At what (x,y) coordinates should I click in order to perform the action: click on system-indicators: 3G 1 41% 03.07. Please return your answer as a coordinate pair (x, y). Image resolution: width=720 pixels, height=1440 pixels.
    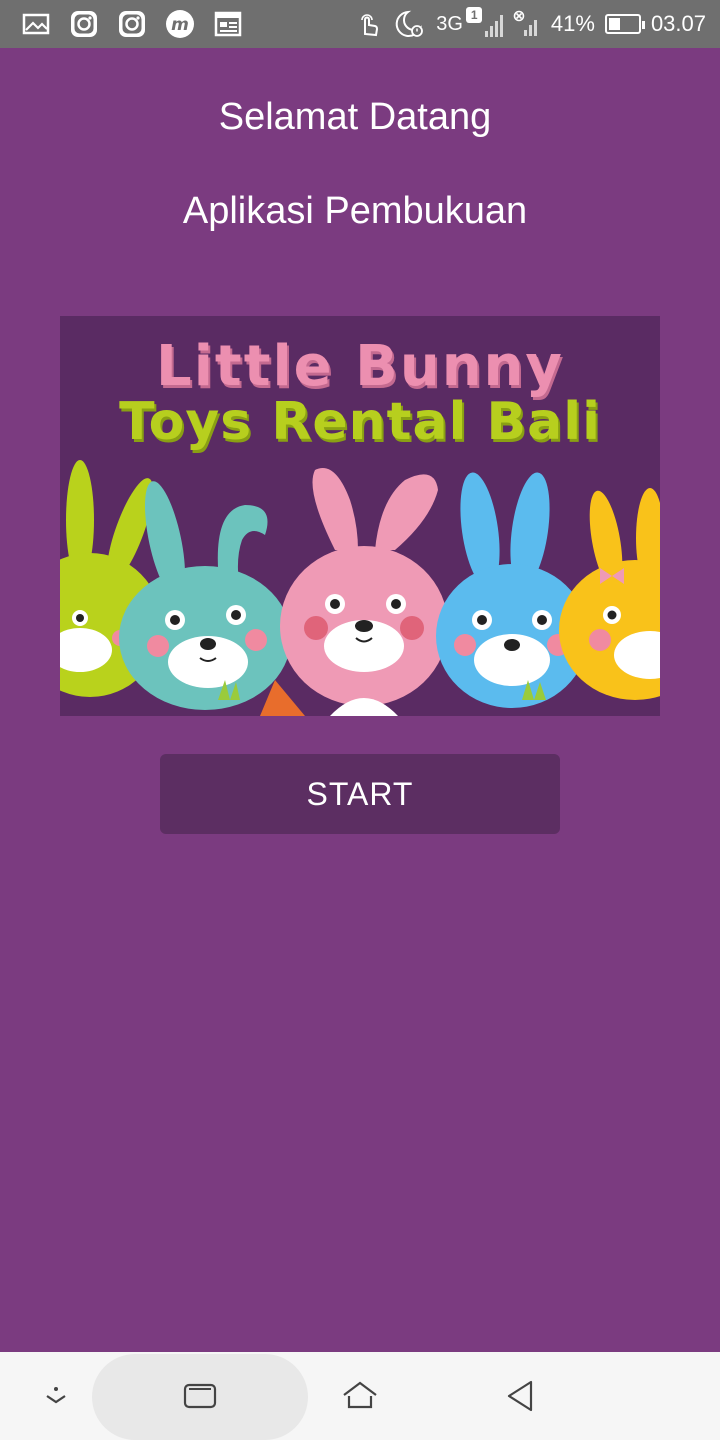
    Looking at the image, I should click on (529, 24).